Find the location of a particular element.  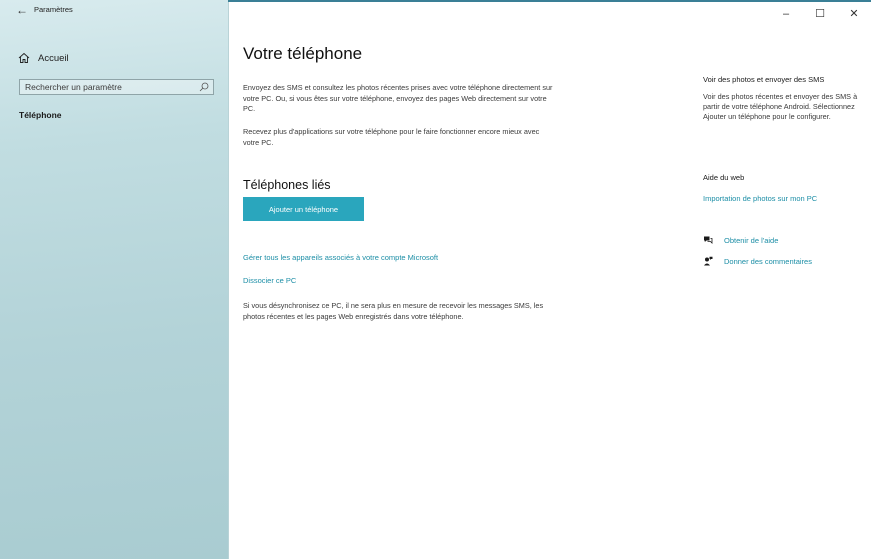

web-help-heading: Aide du web is located at coordinates (724, 177).